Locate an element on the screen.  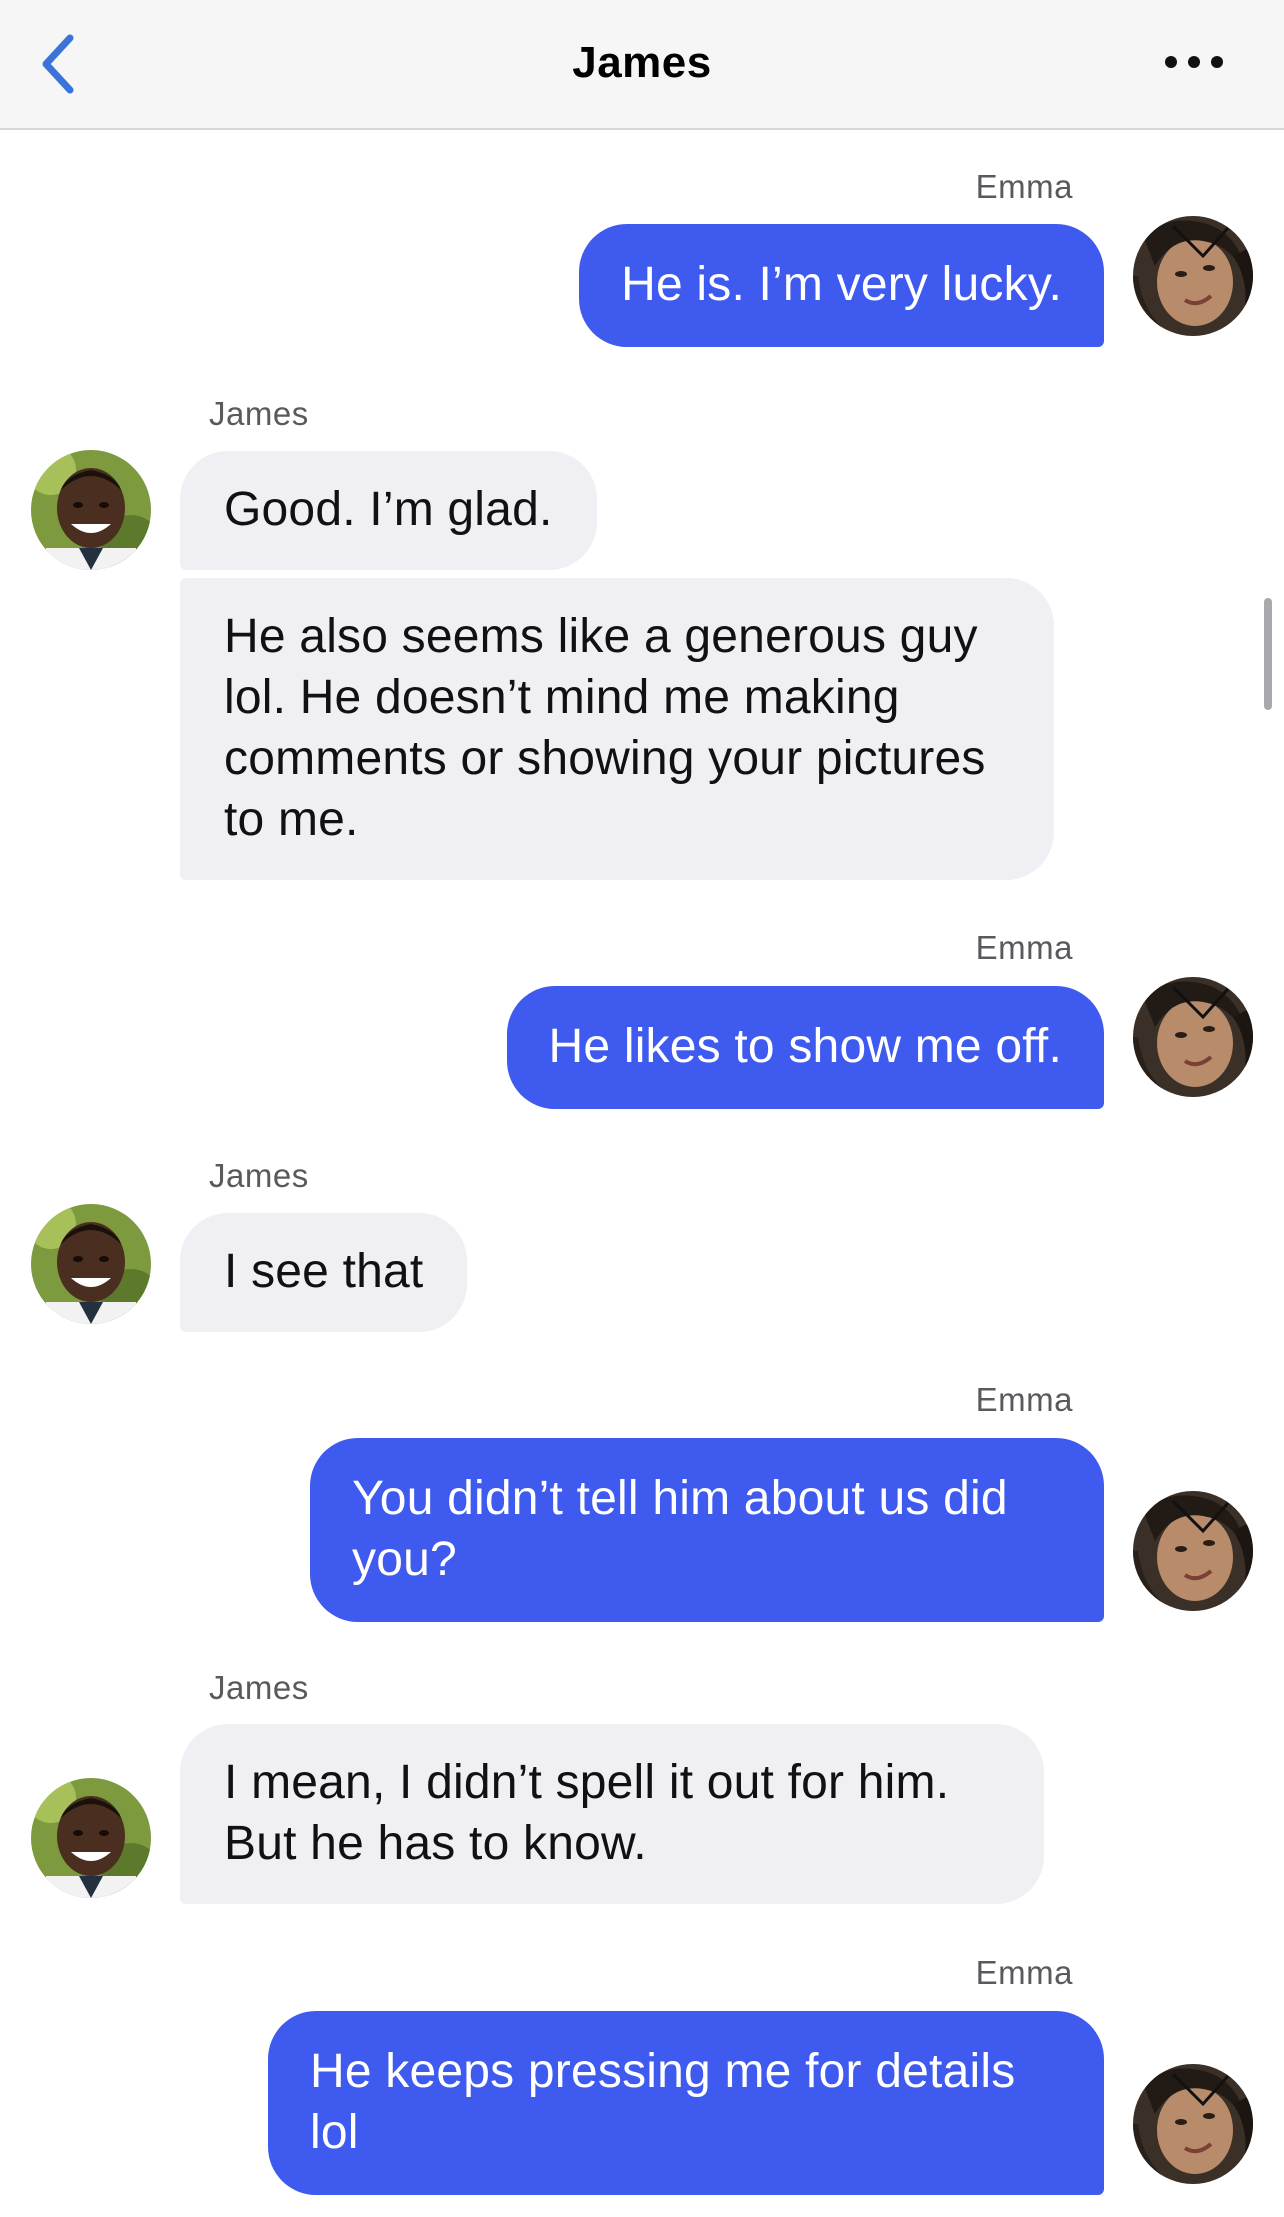
conversation-header: James is located at coordinates (642, 65).